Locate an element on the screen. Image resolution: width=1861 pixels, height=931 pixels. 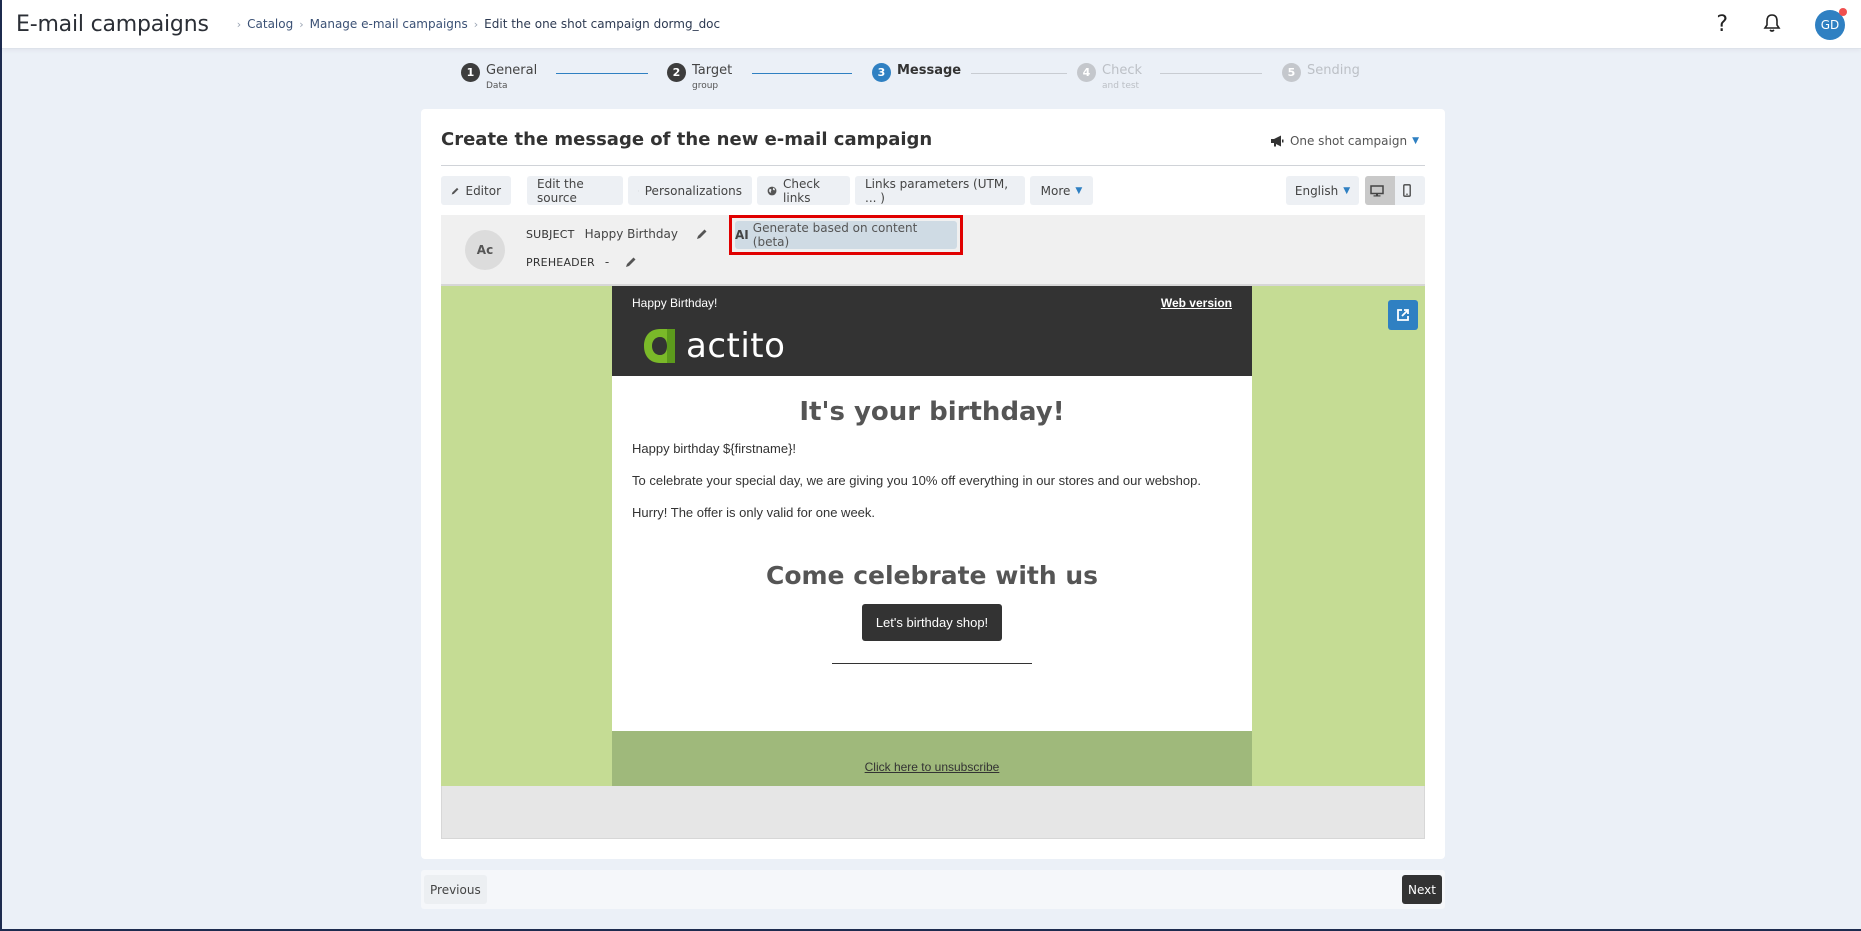
user-initials: GD is located at coordinates (1830, 24).